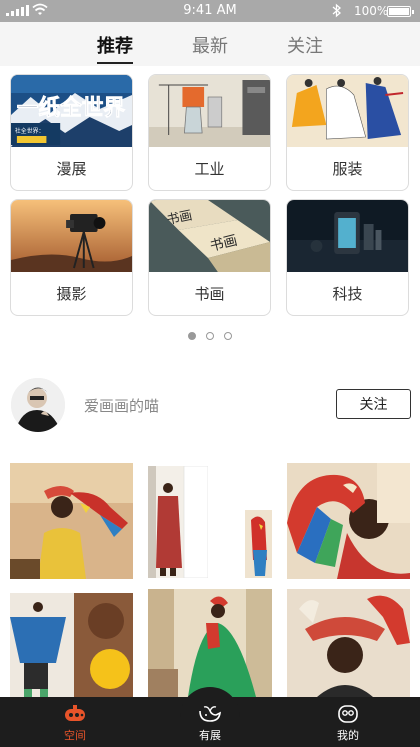  I want to click on category-label: 摄影, so click(71, 294).